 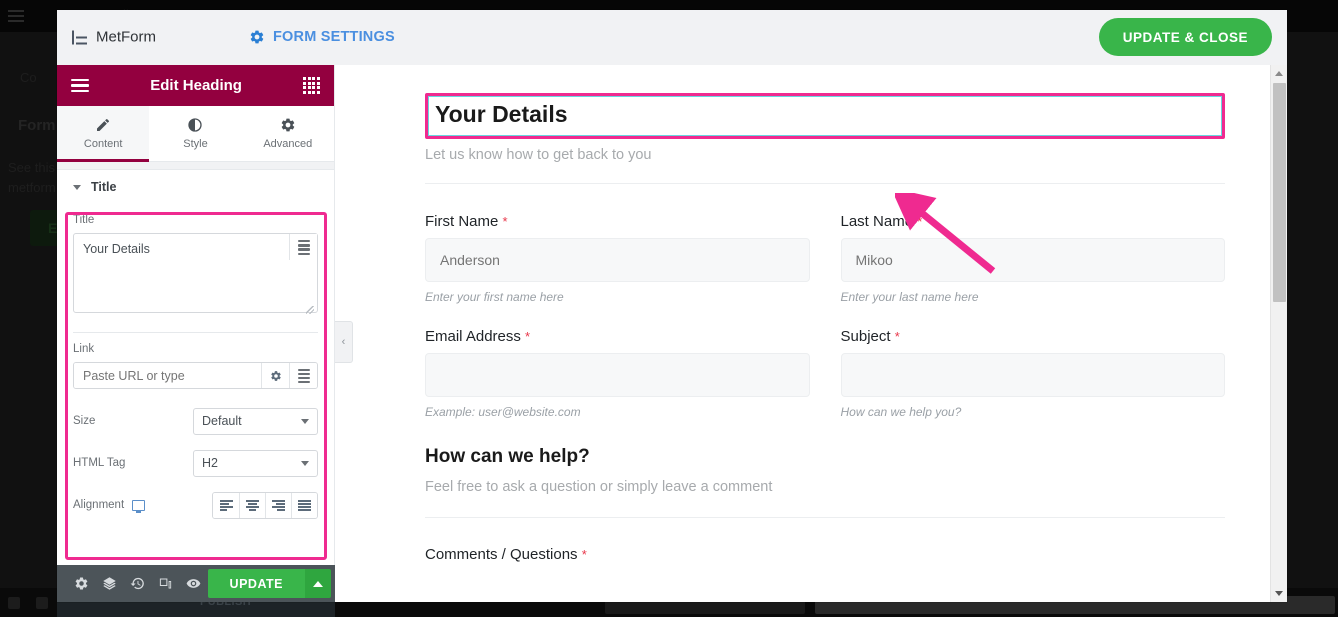 What do you see at coordinates (79, 37) in the screenshot?
I see `list-lines-icon` at bounding box center [79, 37].